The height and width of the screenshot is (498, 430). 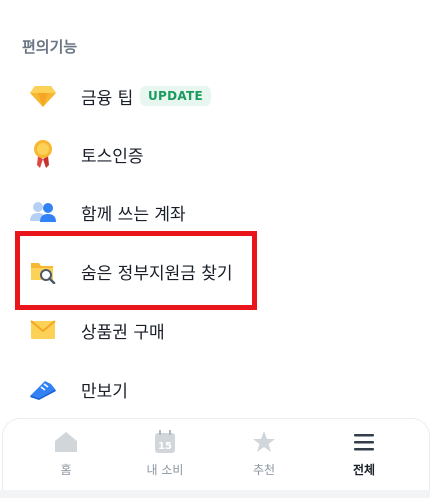 What do you see at coordinates (215, 389) in the screenshot?
I see `menu-item-pedometer: 만보기` at bounding box center [215, 389].